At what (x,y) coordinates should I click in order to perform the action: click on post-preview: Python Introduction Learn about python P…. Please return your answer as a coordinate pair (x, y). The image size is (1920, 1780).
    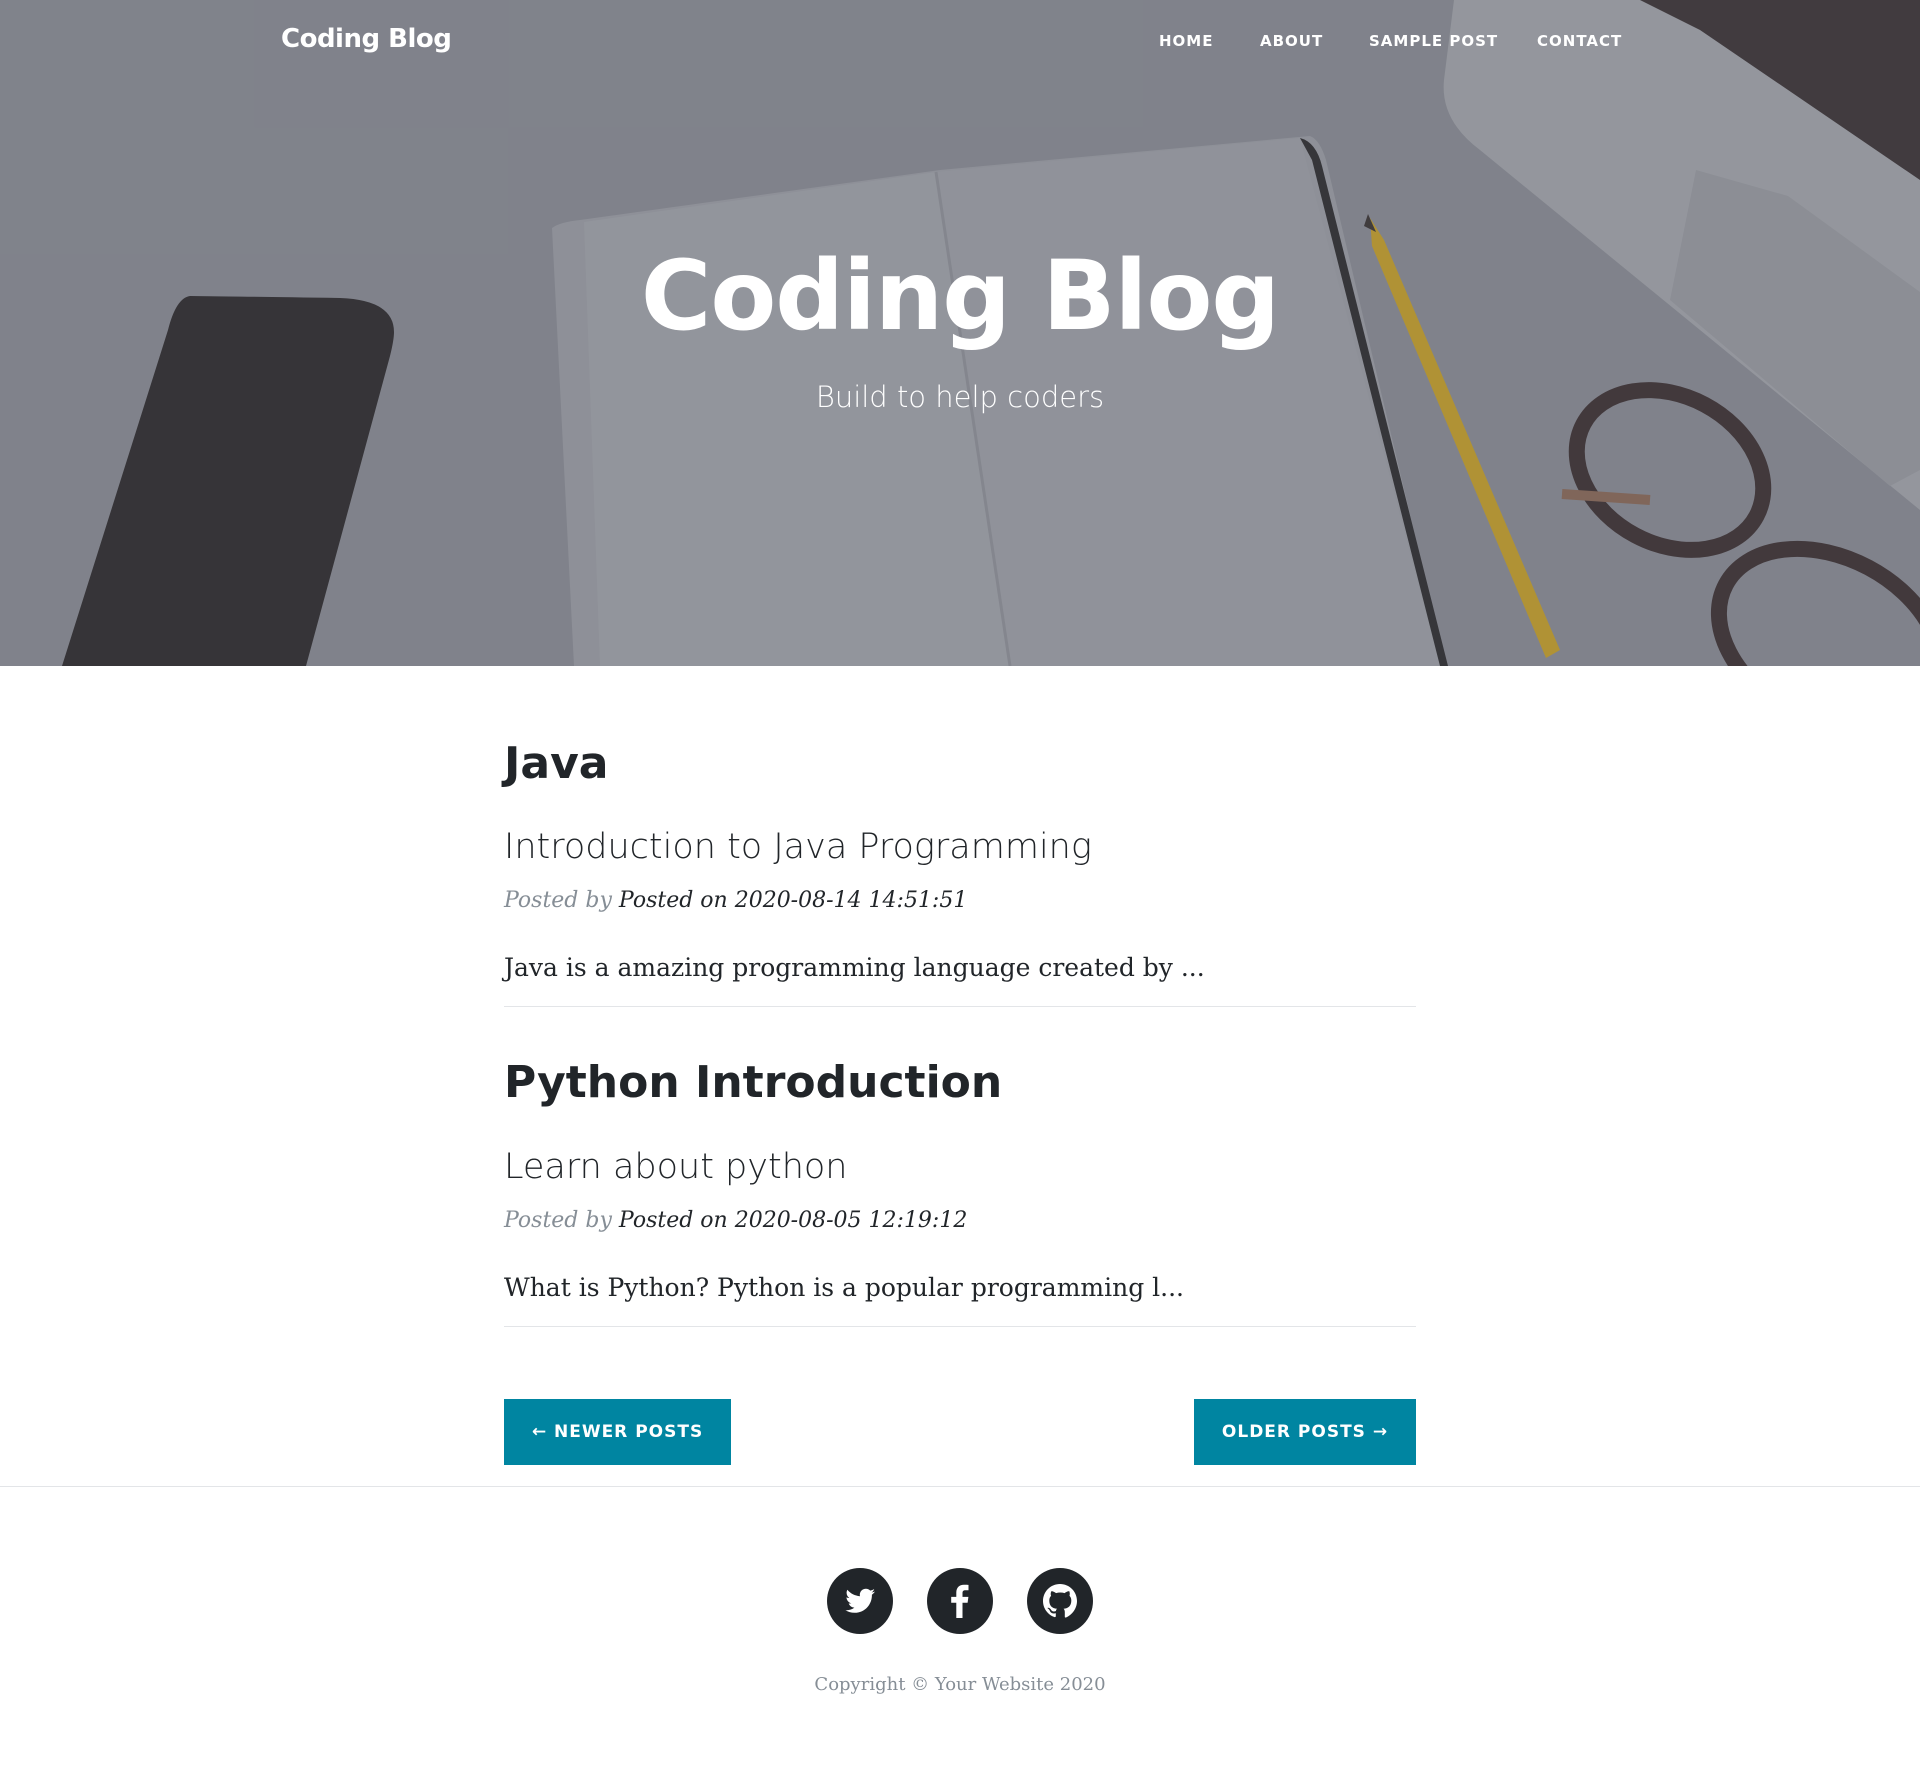
    Looking at the image, I should click on (960, 1192).